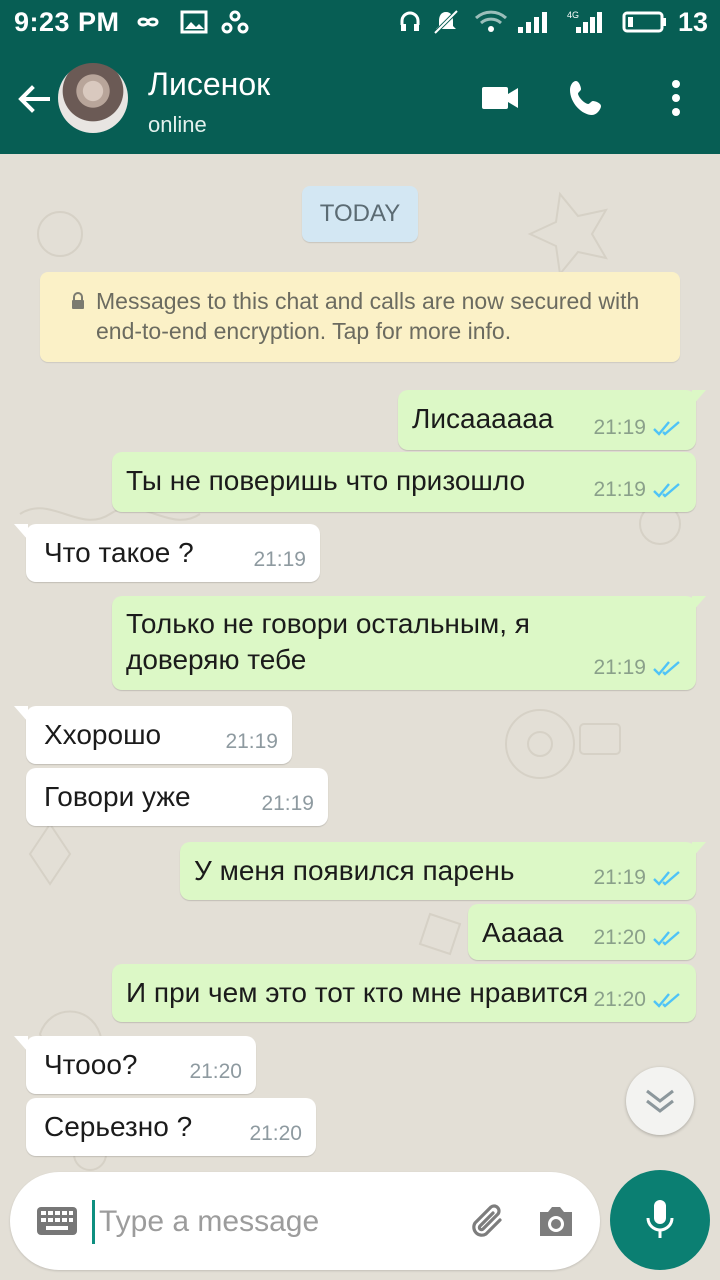 The image size is (720, 1280). I want to click on message-incoming: Ххорошо 21:19, so click(153, 735).